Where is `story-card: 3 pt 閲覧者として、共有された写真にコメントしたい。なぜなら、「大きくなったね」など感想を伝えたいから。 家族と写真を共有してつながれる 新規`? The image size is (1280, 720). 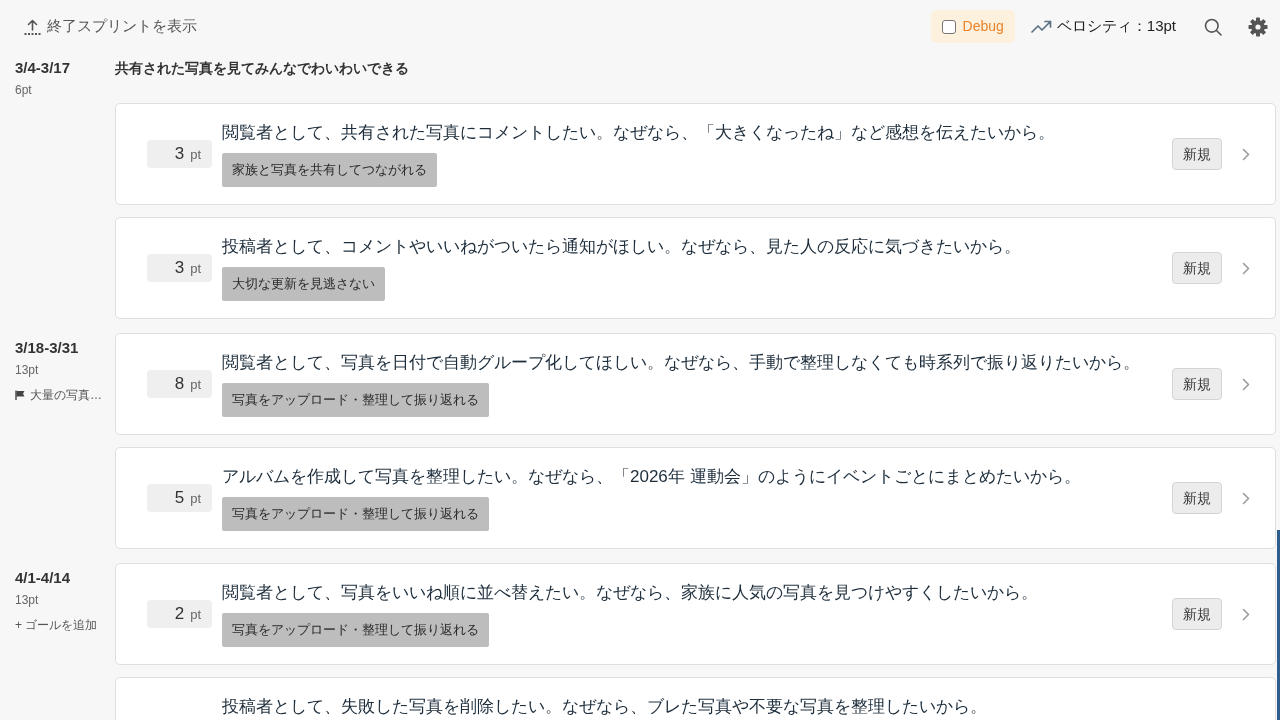
story-card: 3 pt 閲覧者として、共有された写真にコメントしたい。なぜなら、「大きくなったね」など感想を伝えたいから。 家族と写真を共有してつながれる 新規 is located at coordinates (695, 154).